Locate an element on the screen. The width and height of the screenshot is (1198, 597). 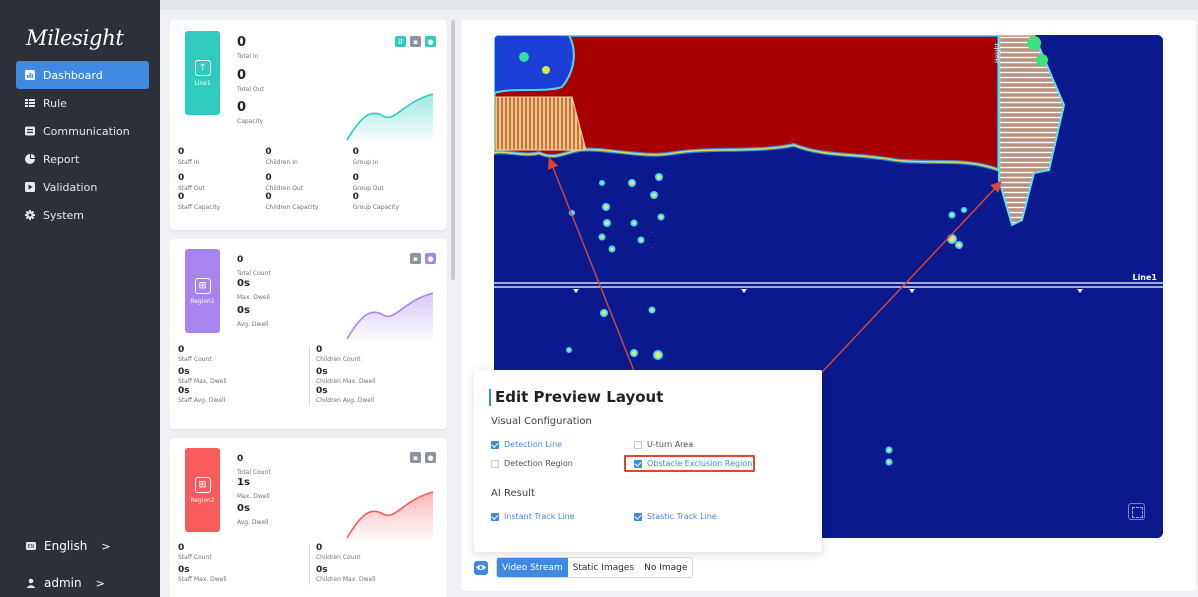
dashboard-icon is located at coordinates (30, 75).